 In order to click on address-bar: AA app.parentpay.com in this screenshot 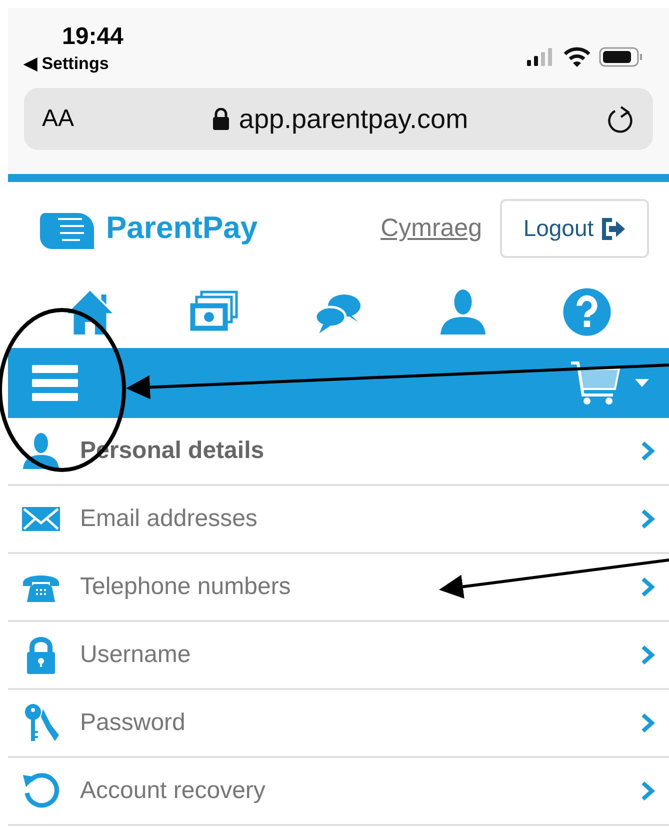, I will do `click(338, 119)`.